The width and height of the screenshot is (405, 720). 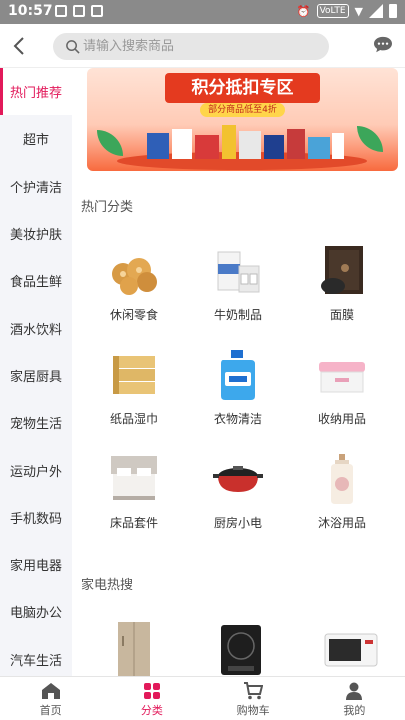 What do you see at coordinates (354, 691) in the screenshot?
I see `user-icon` at bounding box center [354, 691].